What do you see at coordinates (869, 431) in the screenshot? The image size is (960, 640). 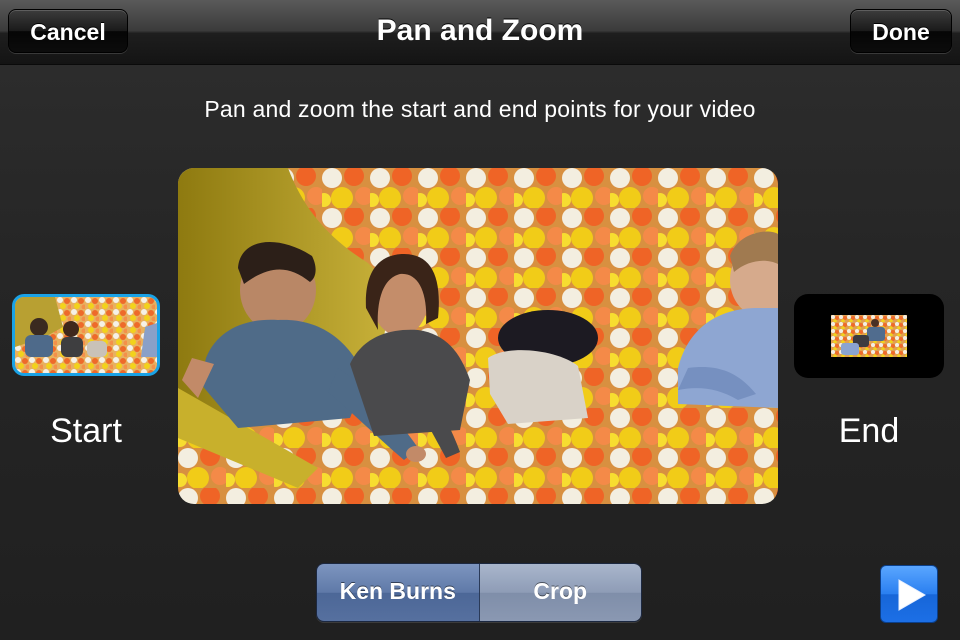 I see `end-label: End` at bounding box center [869, 431].